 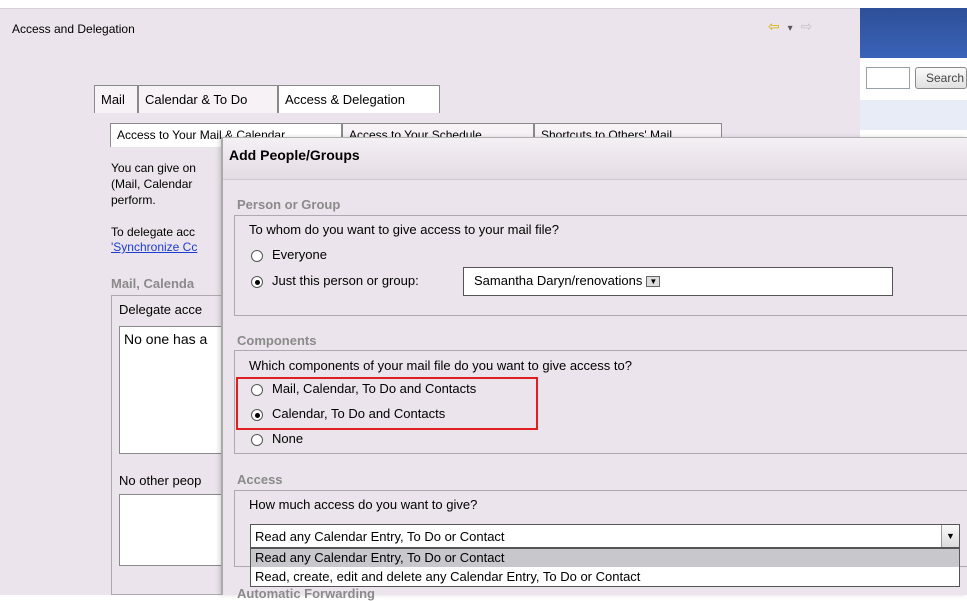 What do you see at coordinates (387, 403) in the screenshot?
I see `highlight-box` at bounding box center [387, 403].